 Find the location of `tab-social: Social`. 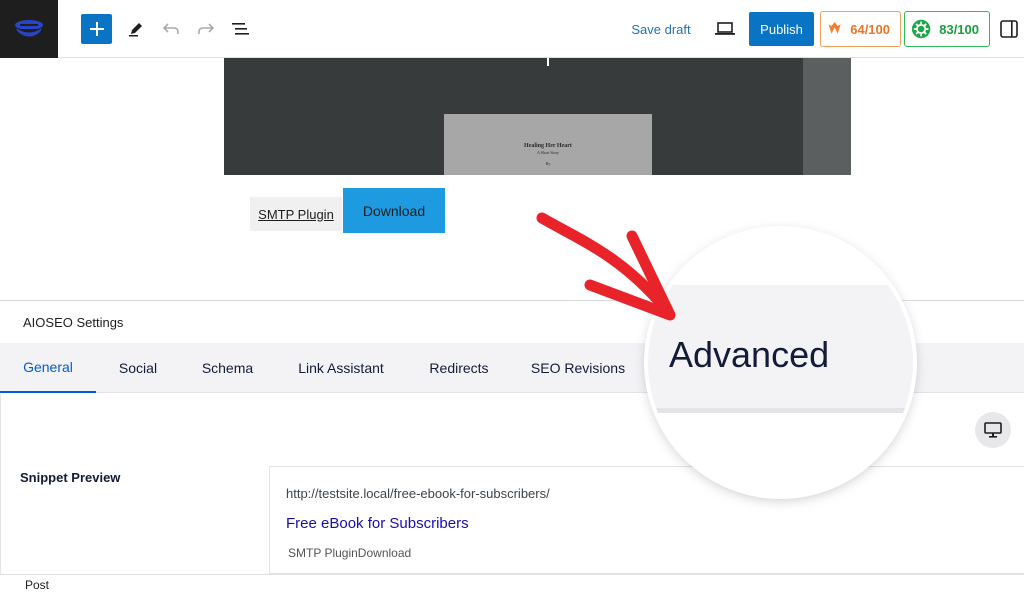

tab-social: Social is located at coordinates (138, 368).